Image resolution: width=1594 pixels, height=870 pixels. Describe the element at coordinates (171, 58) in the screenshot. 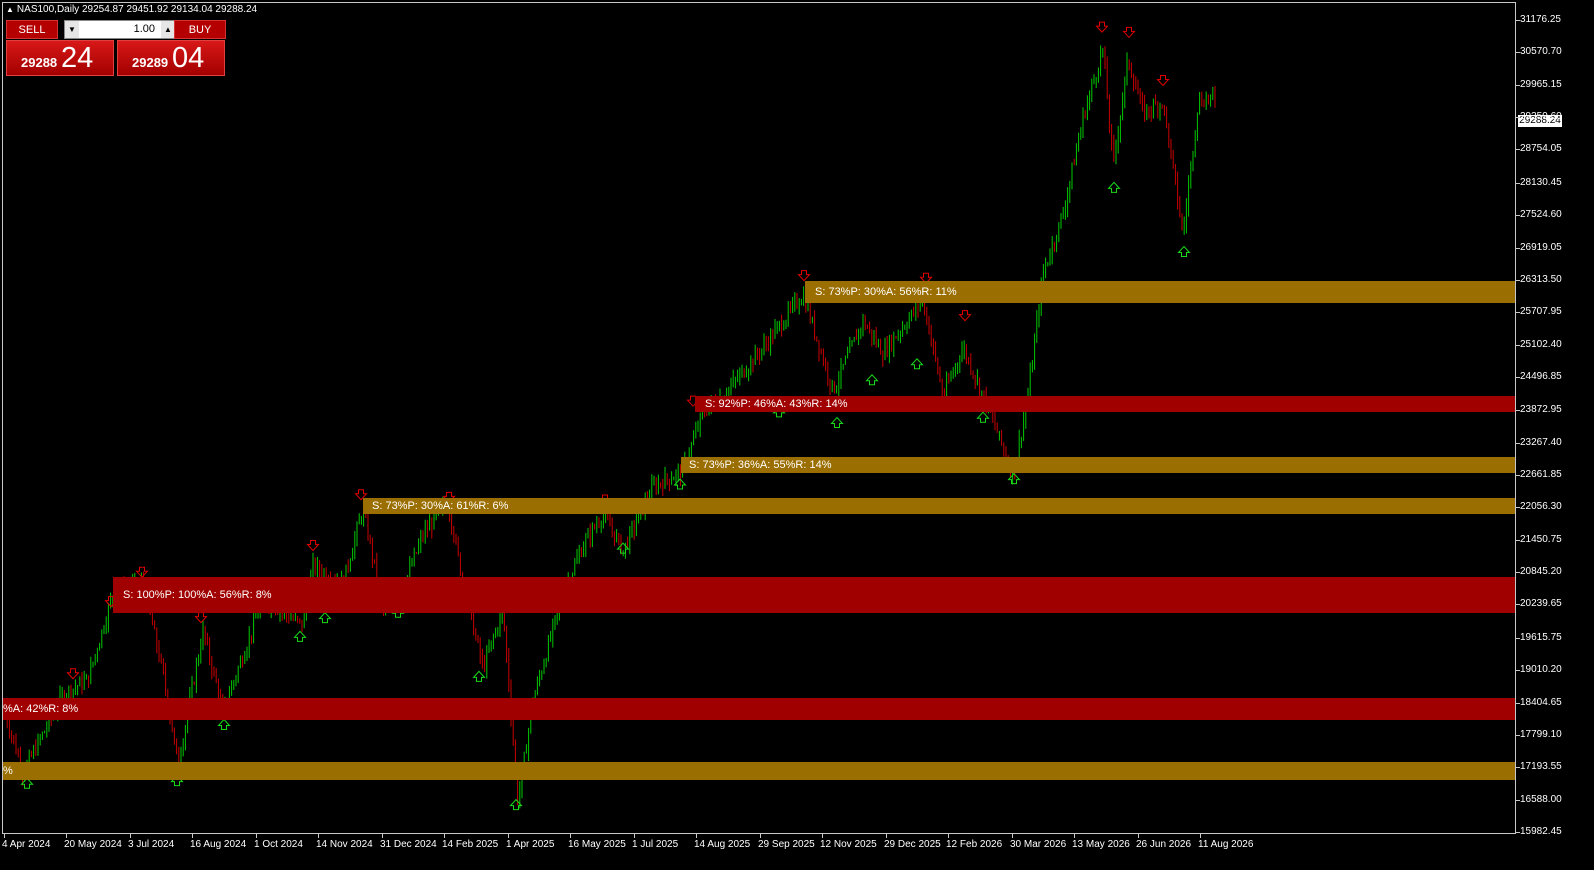

I see `buy-price-box: 29289 04` at that location.